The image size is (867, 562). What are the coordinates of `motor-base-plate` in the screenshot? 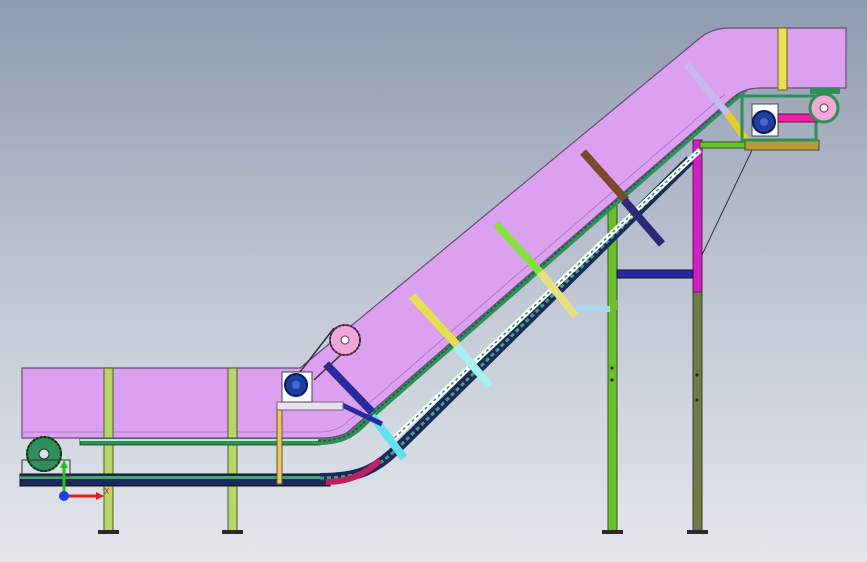 It's located at (310, 406).